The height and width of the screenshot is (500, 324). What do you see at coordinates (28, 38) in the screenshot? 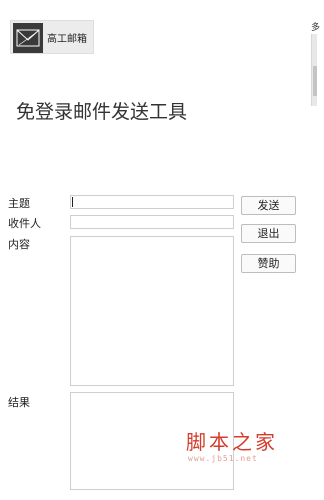
I see `envelope-icon` at bounding box center [28, 38].